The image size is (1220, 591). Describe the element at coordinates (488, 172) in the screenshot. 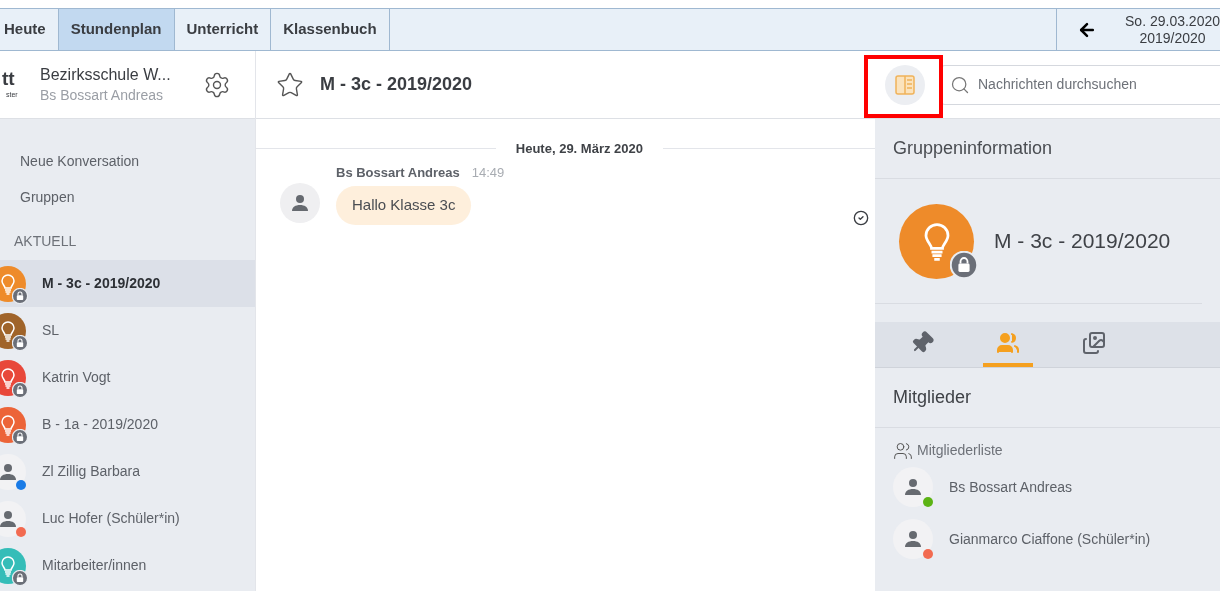

I see `message-time: 14:49` at that location.